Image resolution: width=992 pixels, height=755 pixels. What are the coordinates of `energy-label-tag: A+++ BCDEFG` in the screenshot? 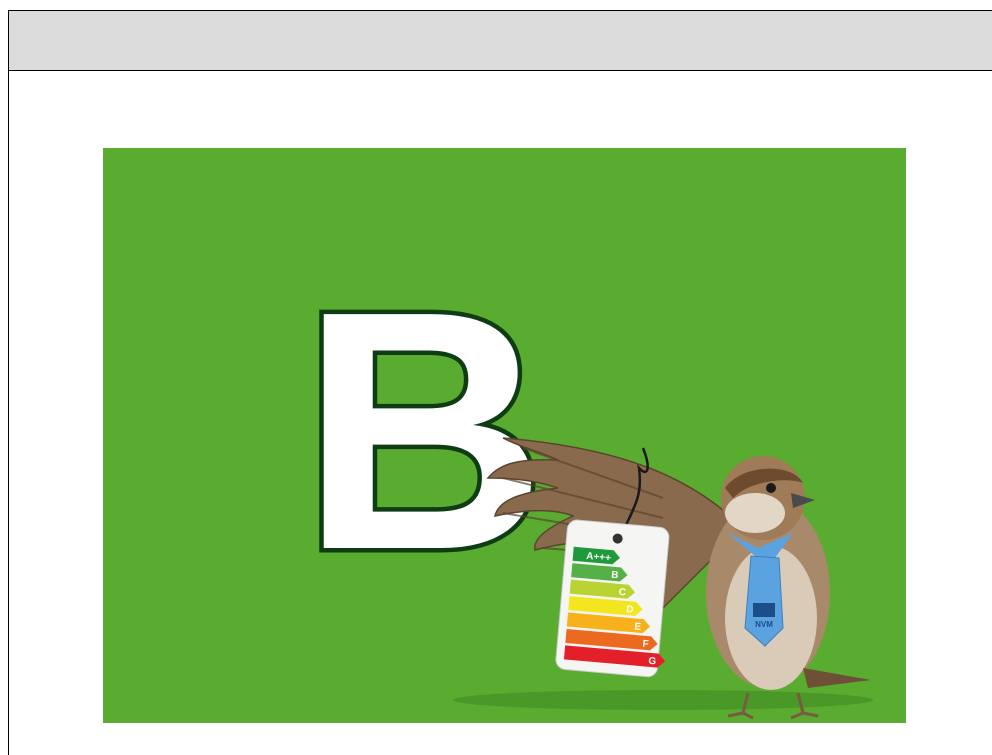 It's located at (612, 598).